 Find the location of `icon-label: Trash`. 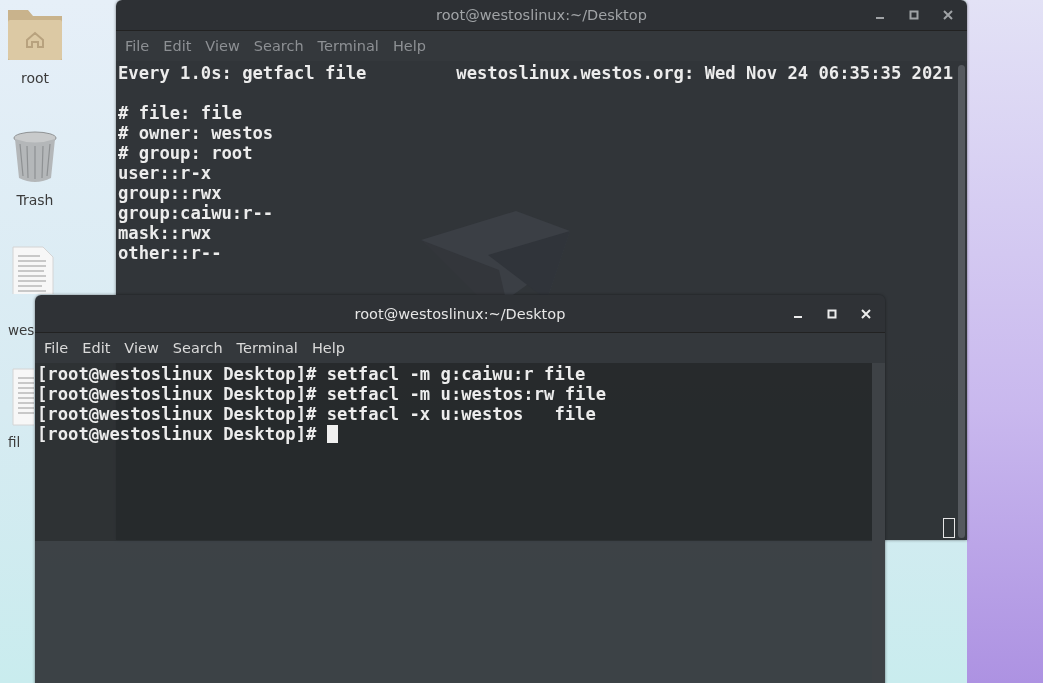

icon-label: Trash is located at coordinates (35, 200).